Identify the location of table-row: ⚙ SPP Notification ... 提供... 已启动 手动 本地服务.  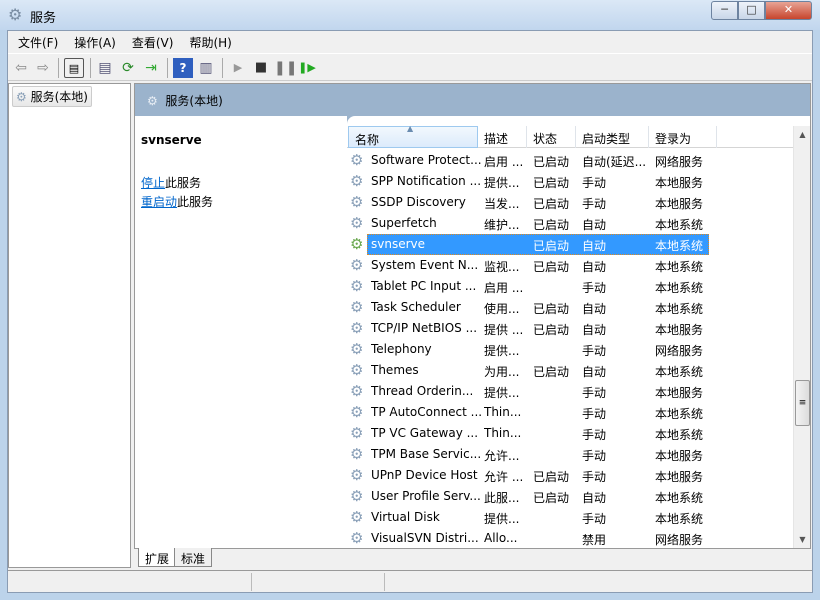
(570, 181).